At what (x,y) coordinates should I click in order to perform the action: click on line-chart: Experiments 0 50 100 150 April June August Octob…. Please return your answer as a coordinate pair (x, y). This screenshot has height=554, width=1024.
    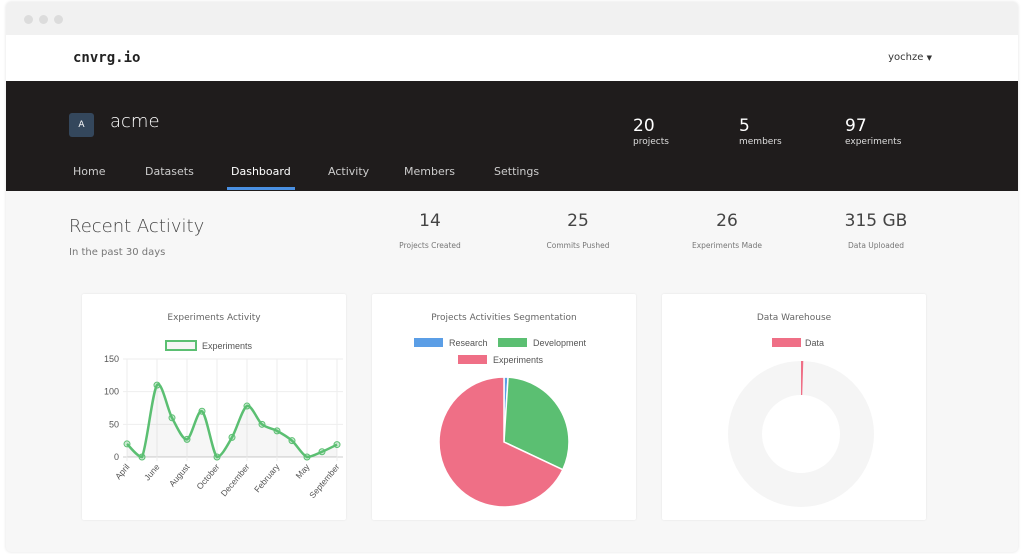
    Looking at the image, I should click on (223, 420).